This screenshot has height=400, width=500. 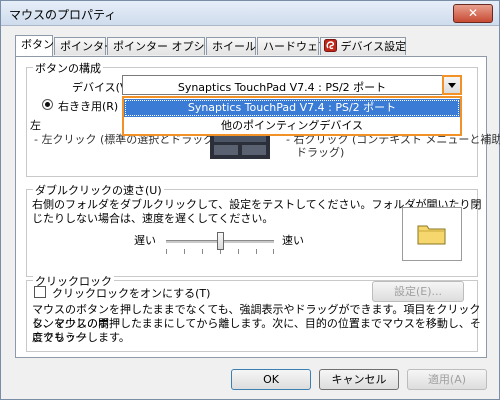 What do you see at coordinates (145, 240) in the screenshot?
I see `slow-label: 遅い` at bounding box center [145, 240].